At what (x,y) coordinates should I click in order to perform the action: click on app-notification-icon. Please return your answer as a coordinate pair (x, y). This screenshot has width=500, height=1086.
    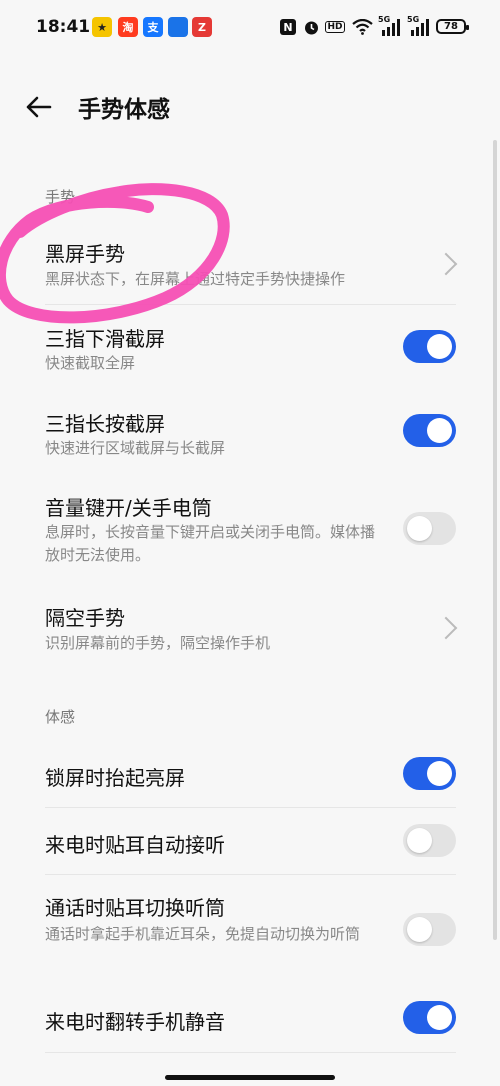
    Looking at the image, I should click on (178, 27).